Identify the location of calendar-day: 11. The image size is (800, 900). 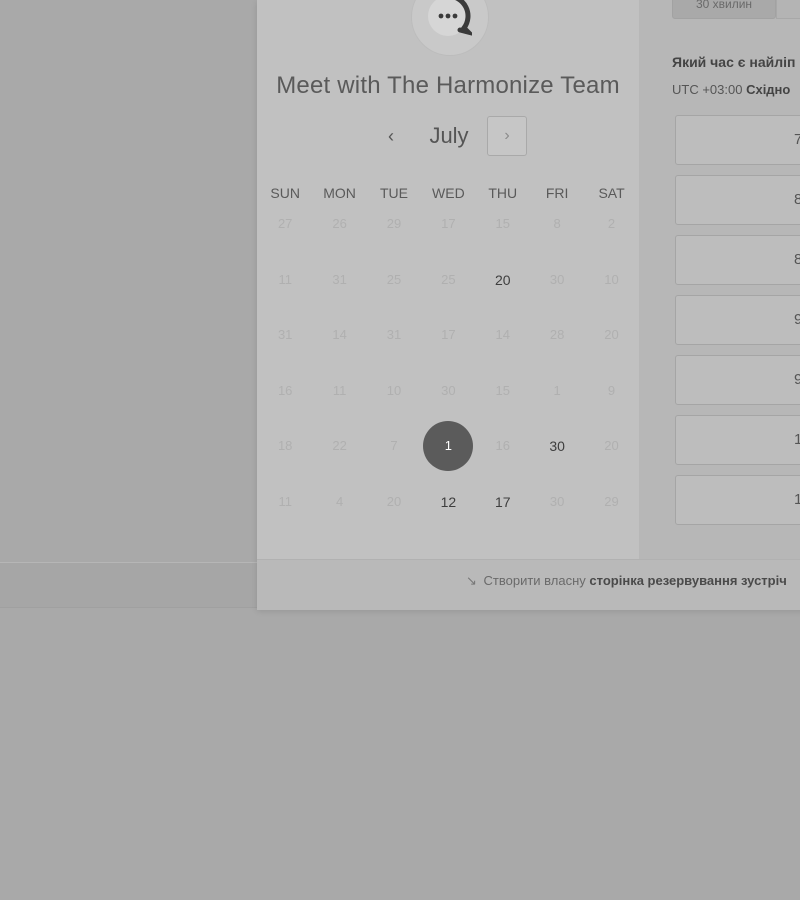
(285, 296).